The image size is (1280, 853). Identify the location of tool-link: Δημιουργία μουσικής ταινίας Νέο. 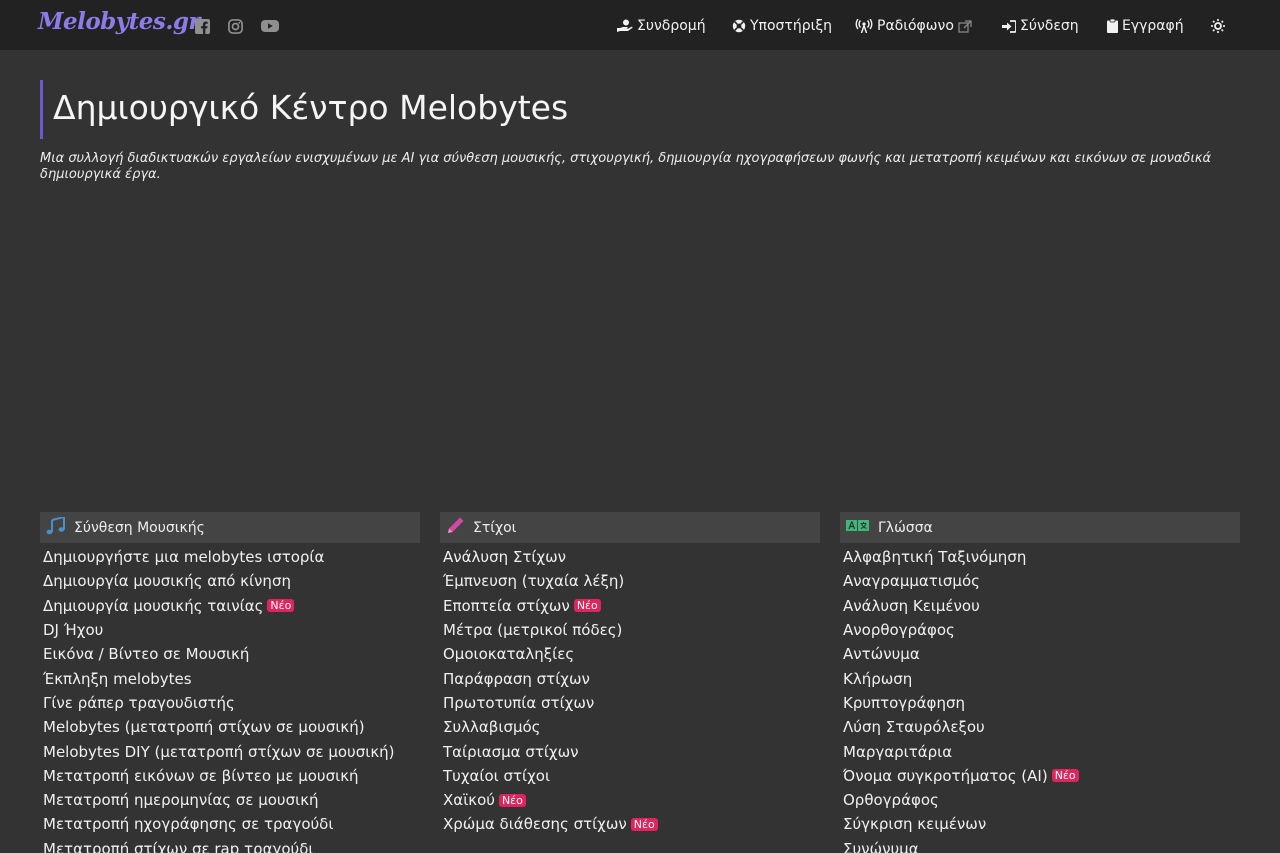
(230, 606).